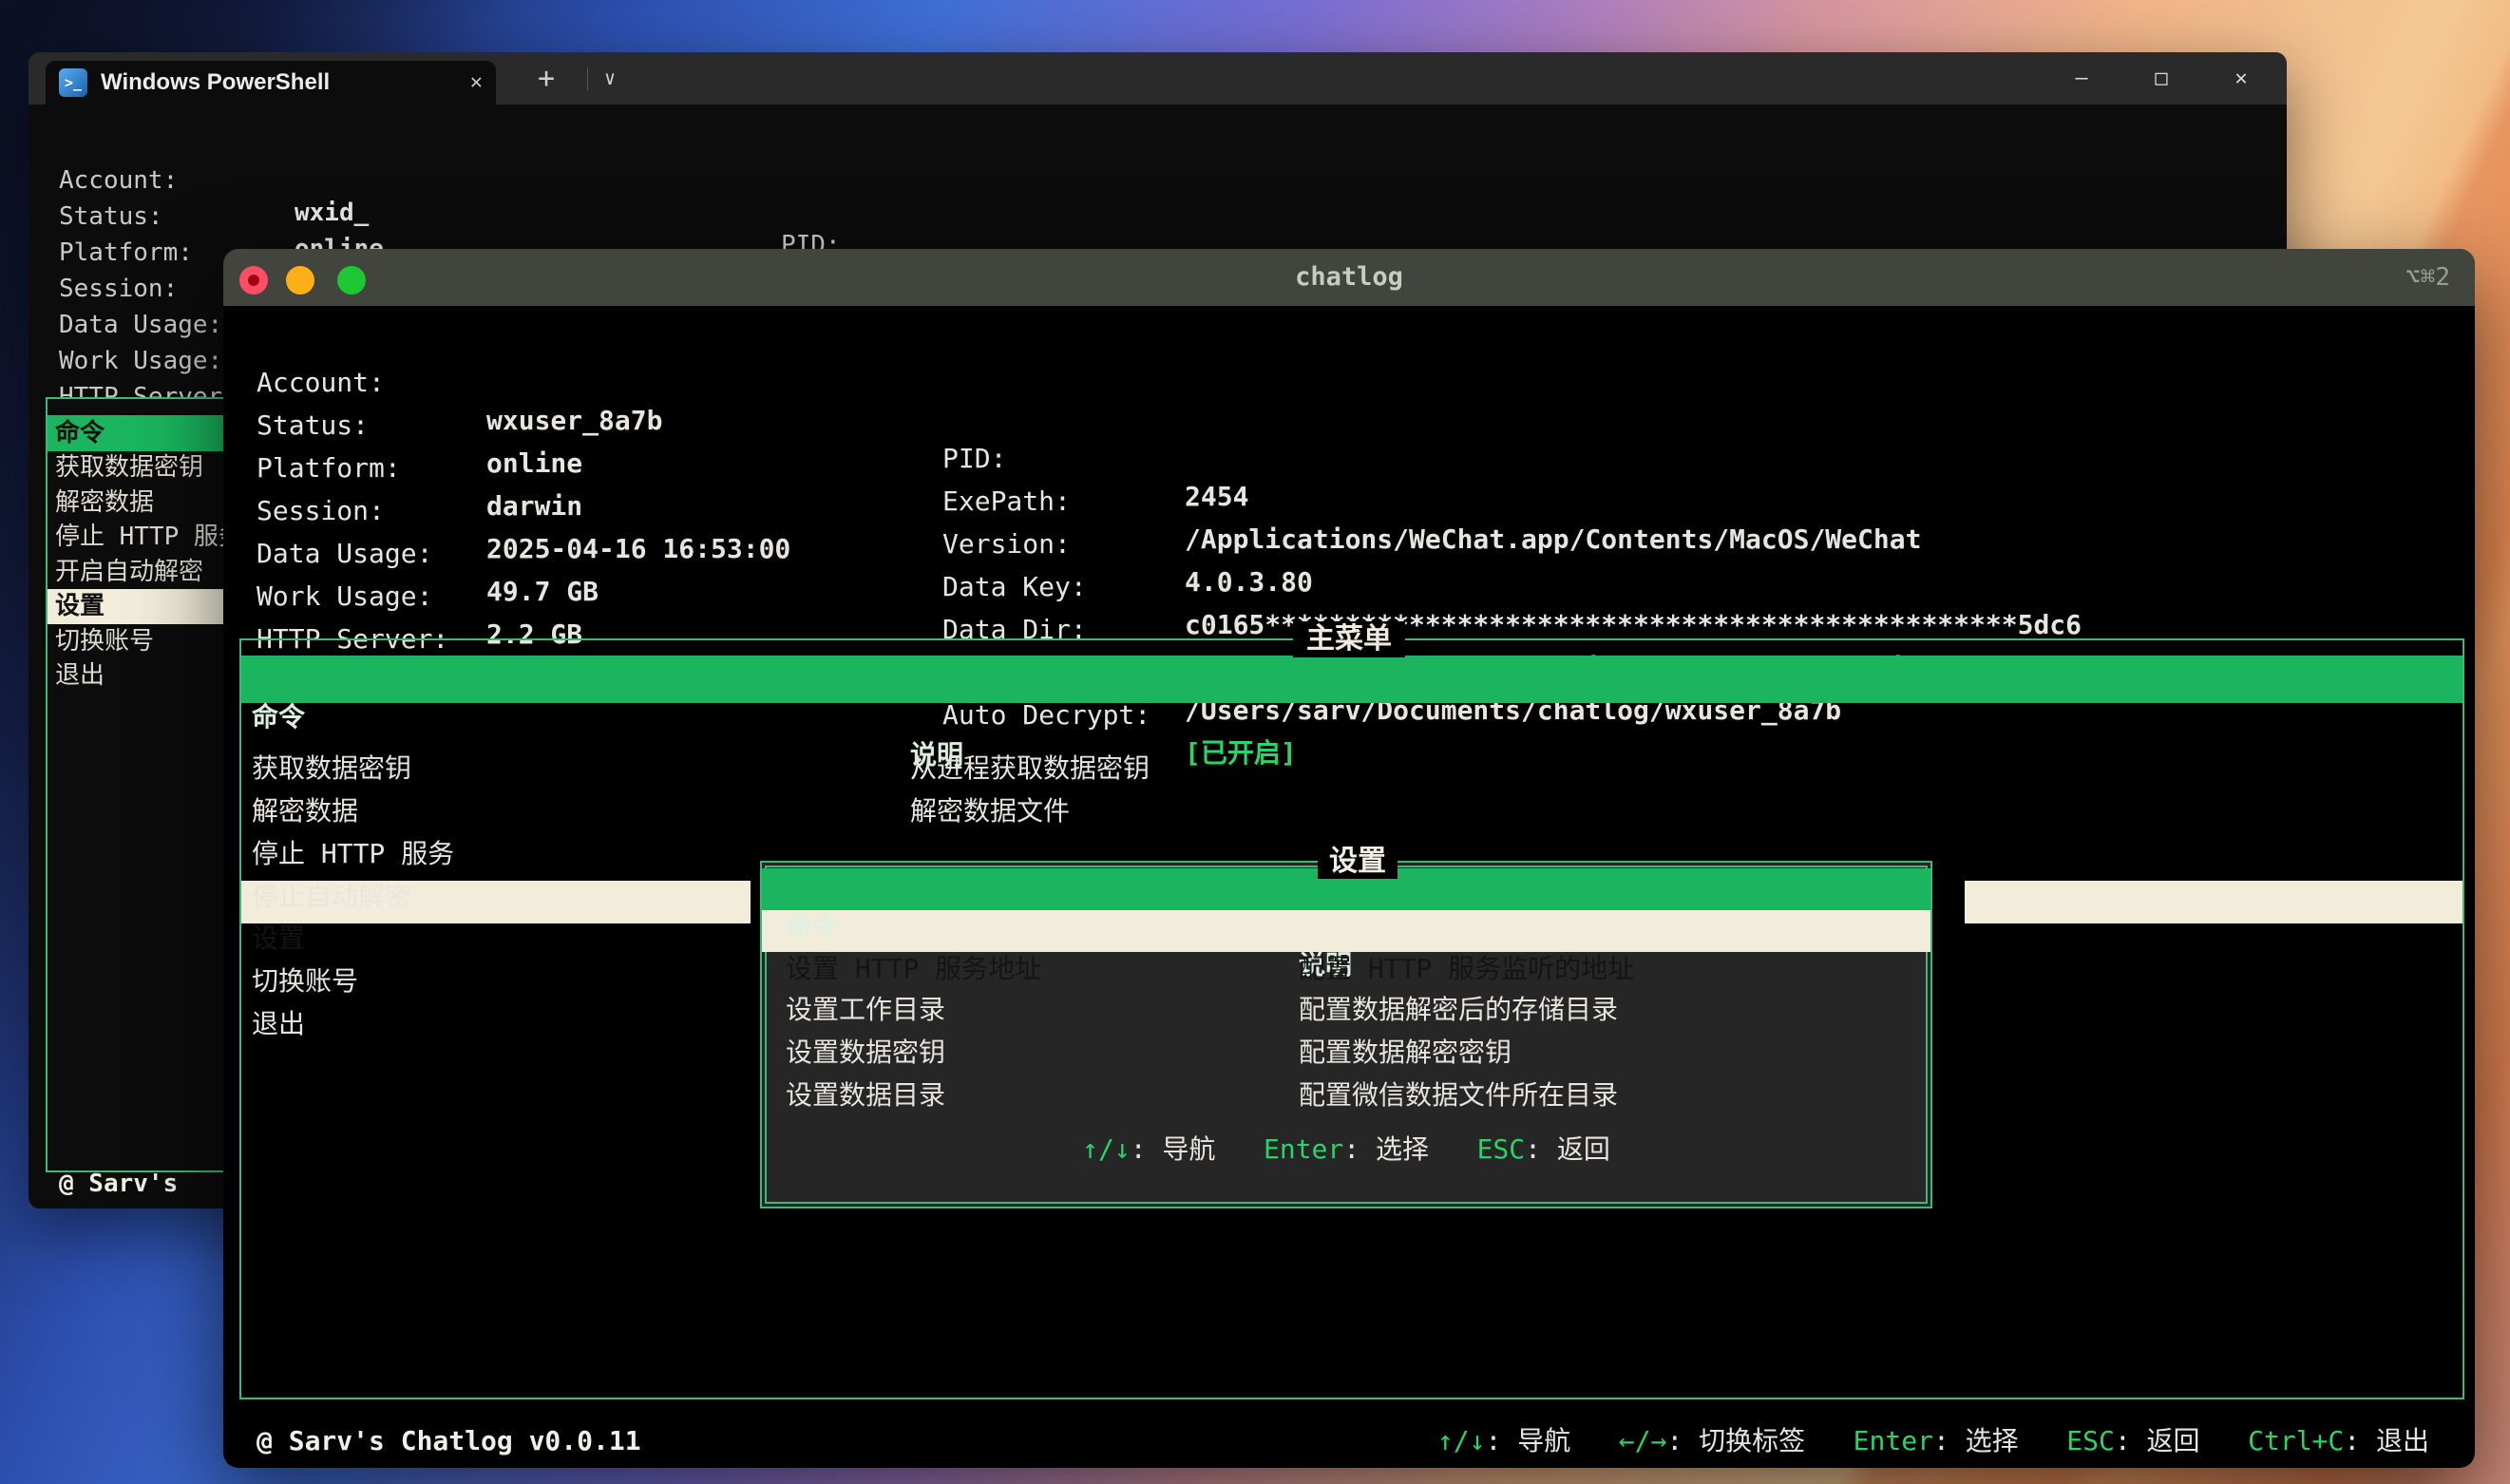 The width and height of the screenshot is (2510, 1484). What do you see at coordinates (542, 591) in the screenshot?
I see `value: 49.7 GB` at bounding box center [542, 591].